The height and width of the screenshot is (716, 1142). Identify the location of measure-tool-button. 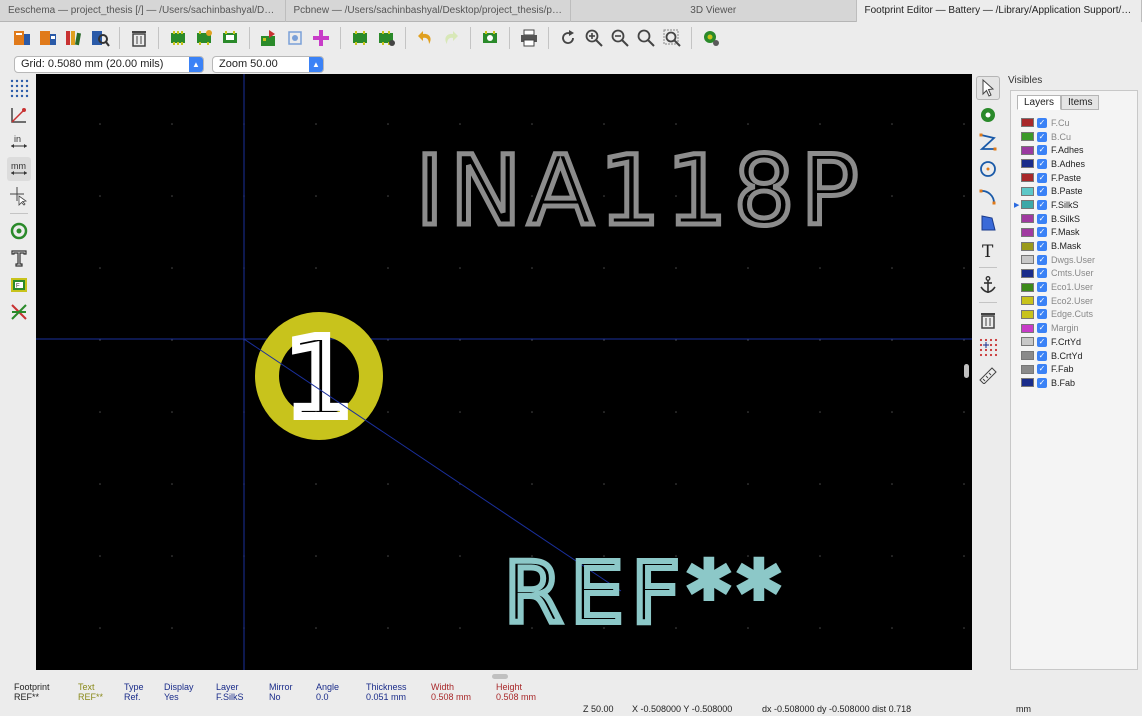
(988, 374).